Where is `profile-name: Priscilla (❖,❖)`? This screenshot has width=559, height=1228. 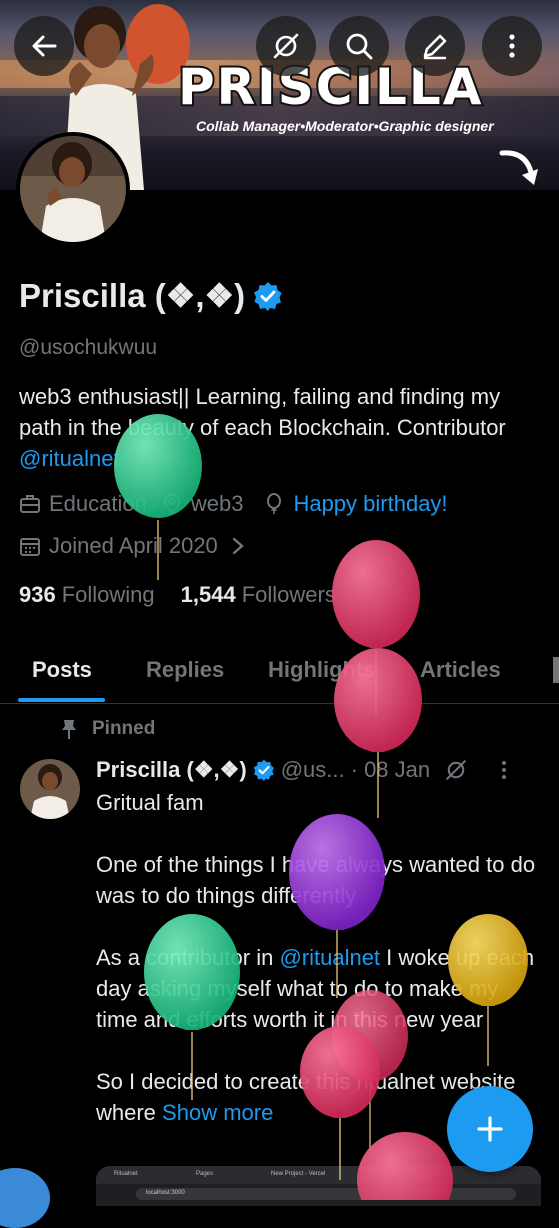
profile-name: Priscilla (❖,❖) is located at coordinates (132, 295).